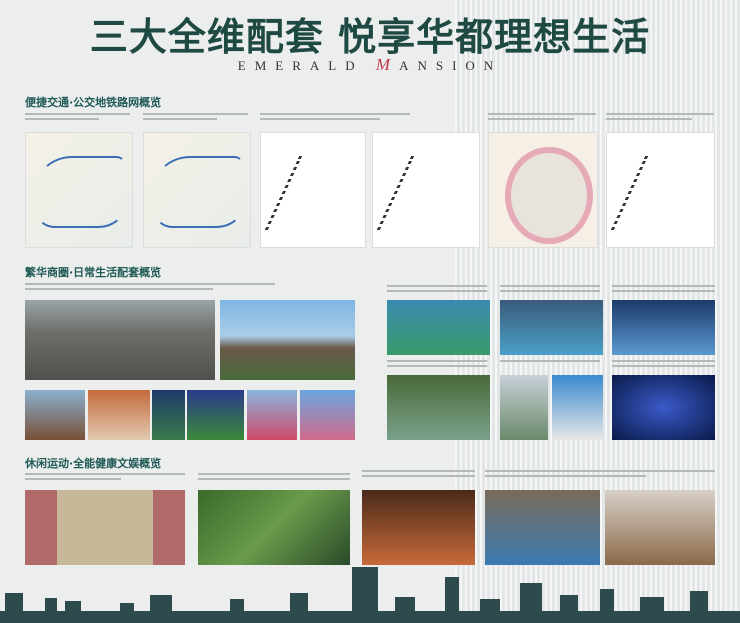  I want to click on buffet-photo, so click(418, 527).